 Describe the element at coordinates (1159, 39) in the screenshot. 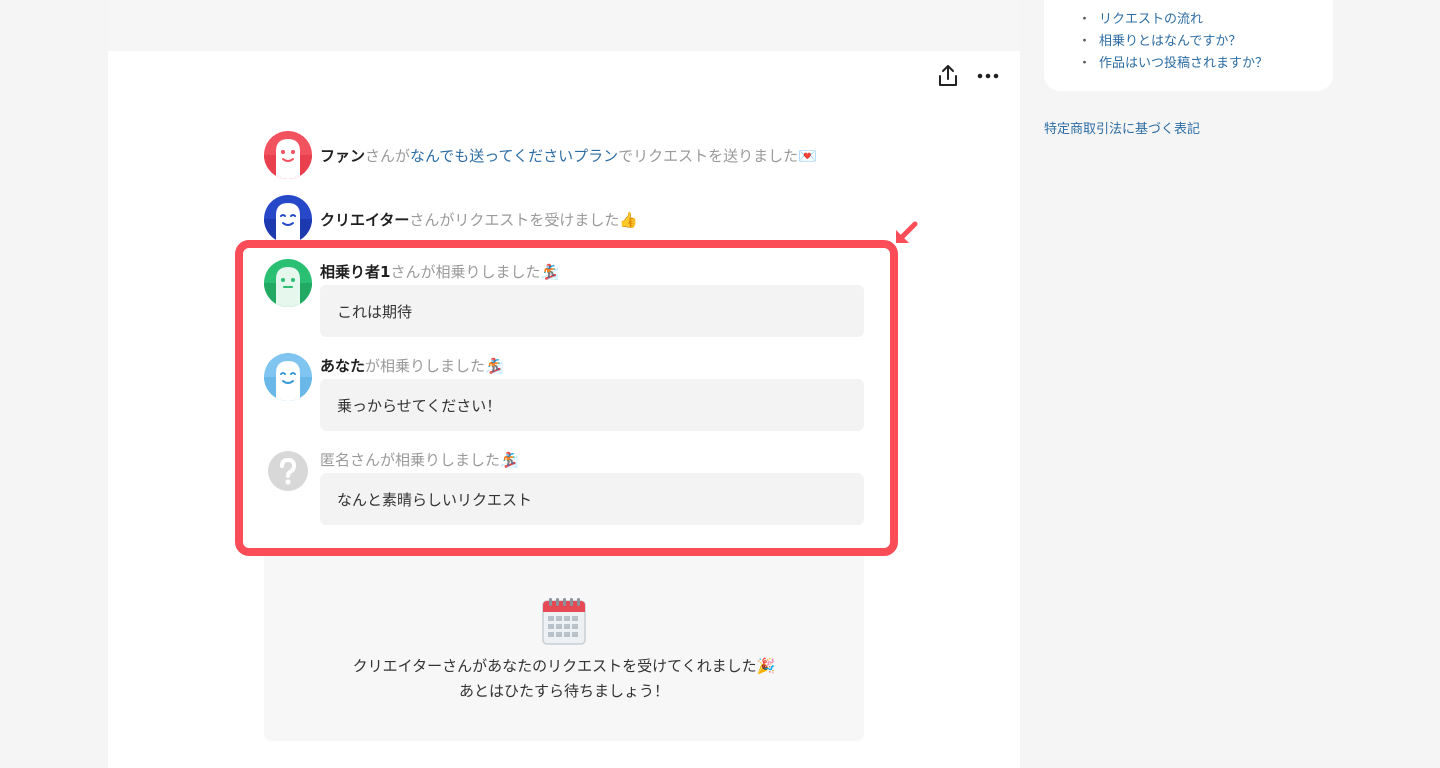

I see `faq-link-ride-along: ・相乗りとはなんですか？` at that location.